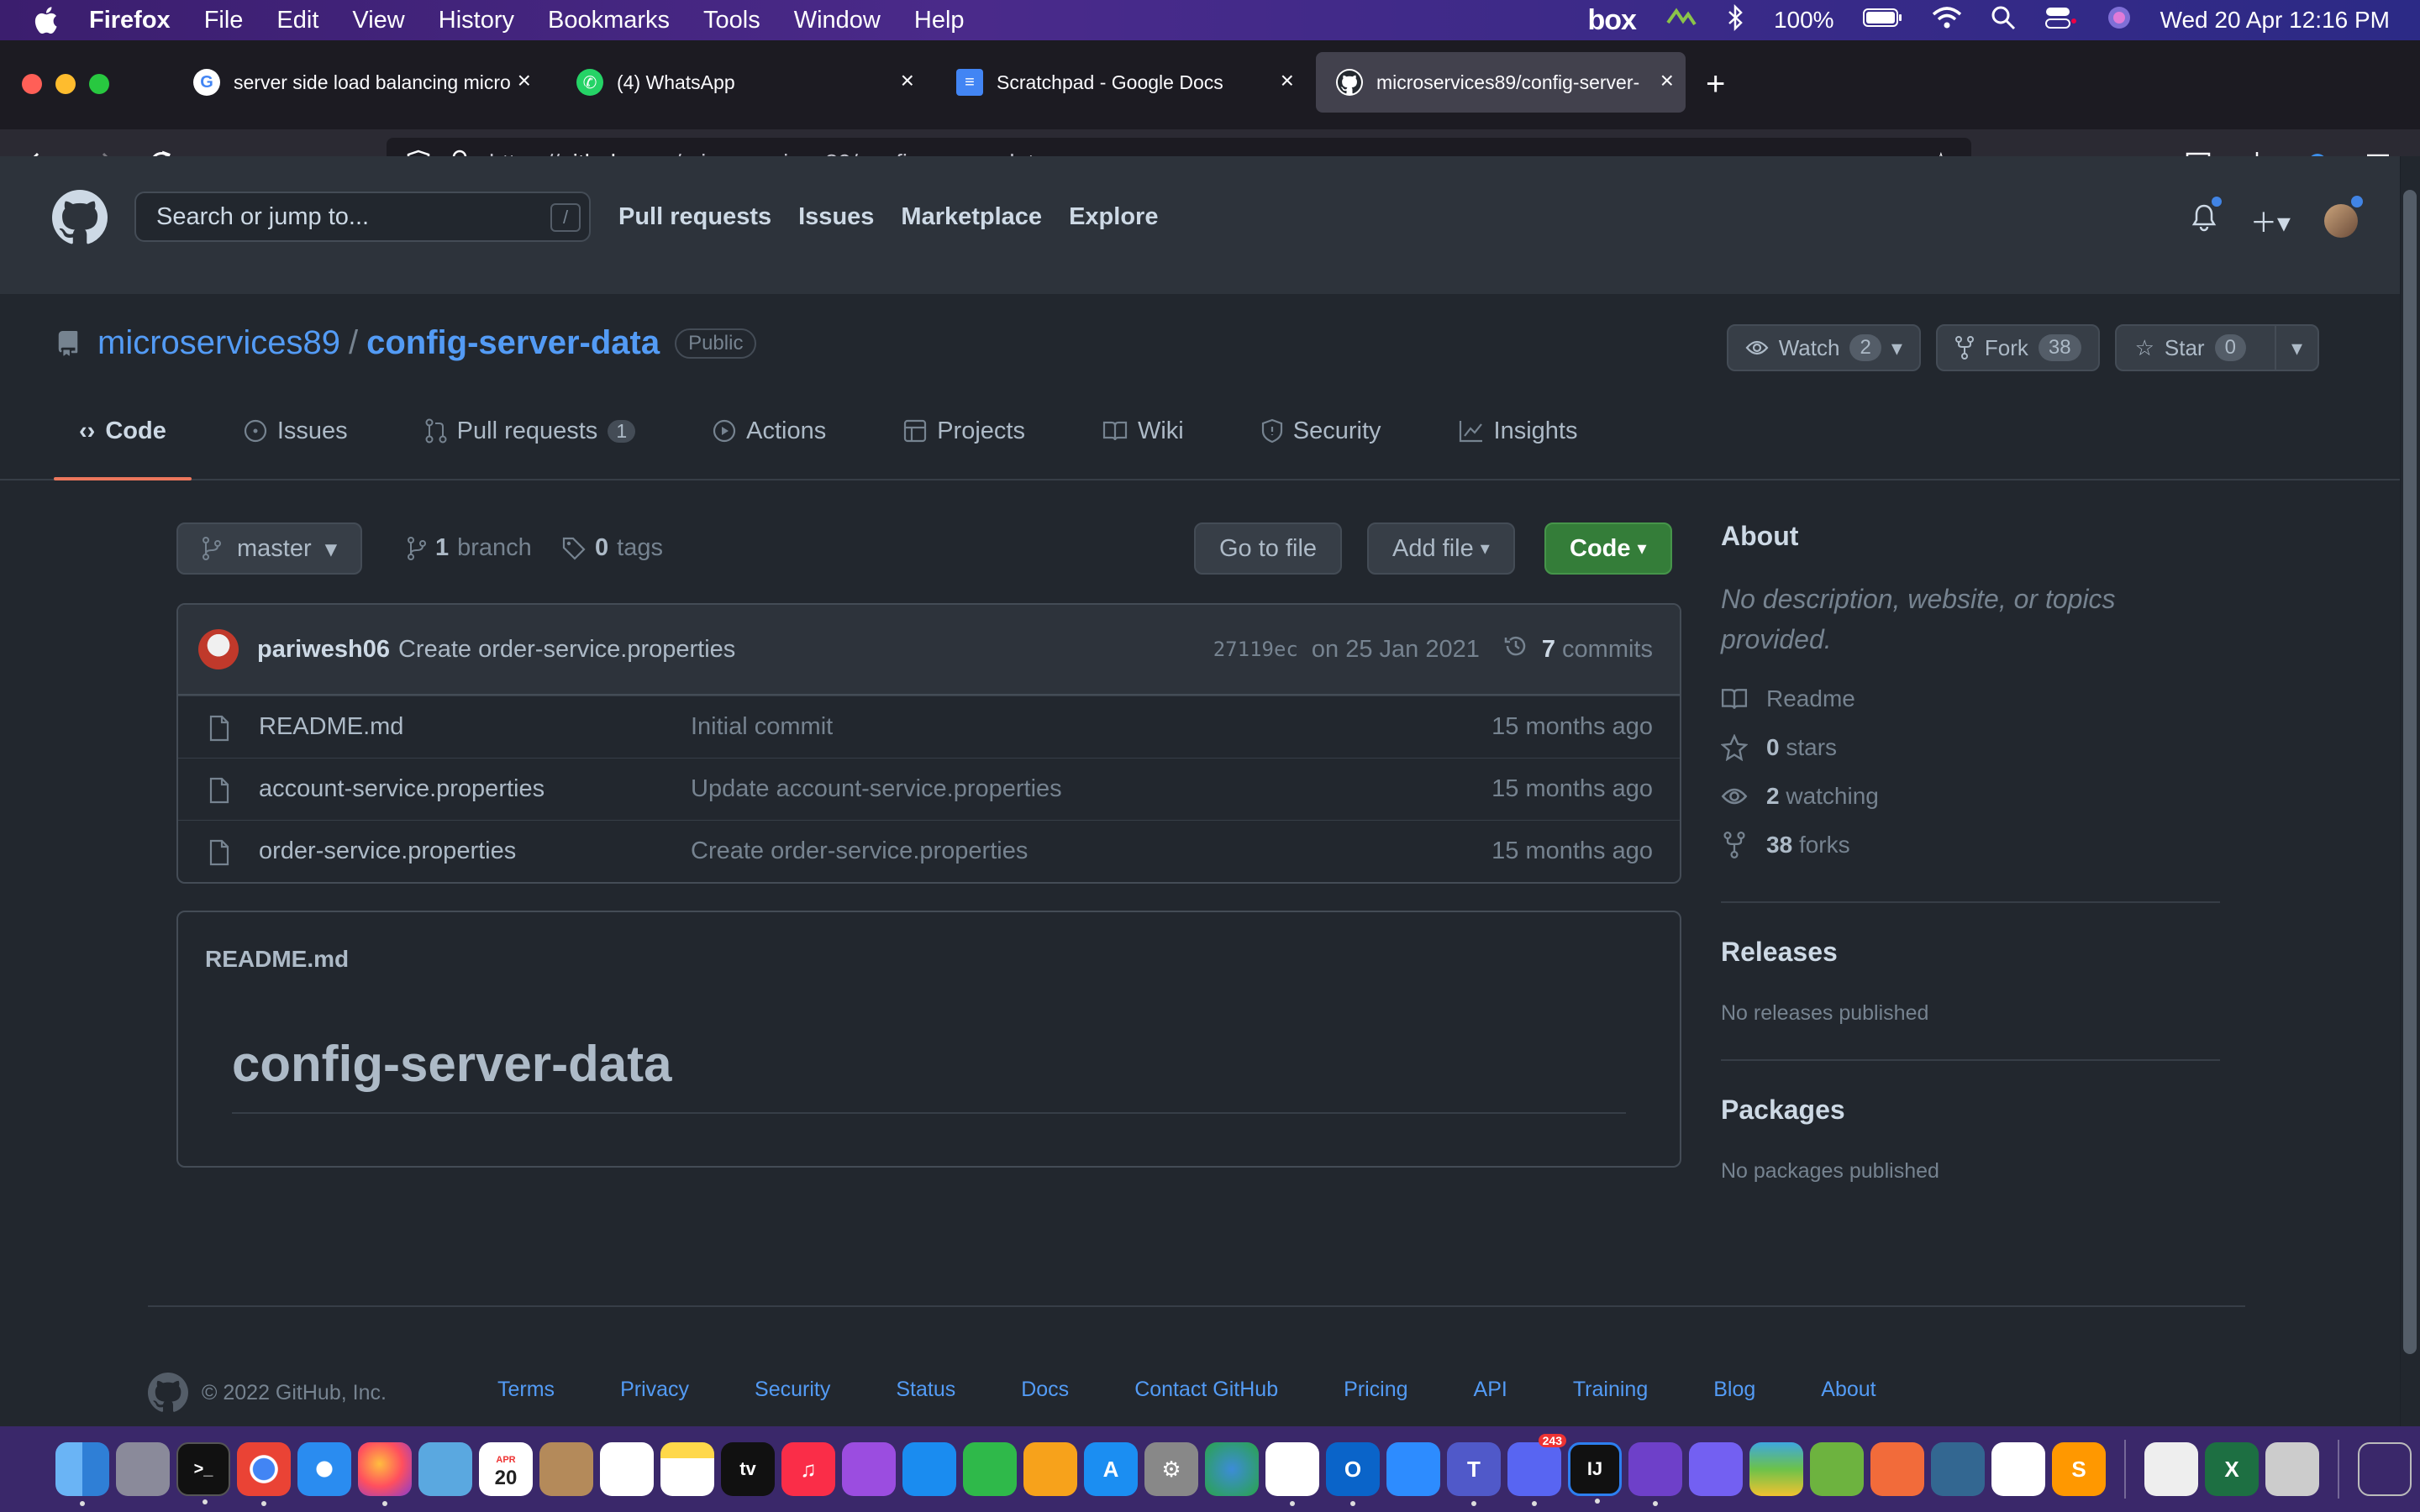  Describe the element at coordinates (971, 217) in the screenshot. I see `nav-marketplace: Marketplace` at that location.